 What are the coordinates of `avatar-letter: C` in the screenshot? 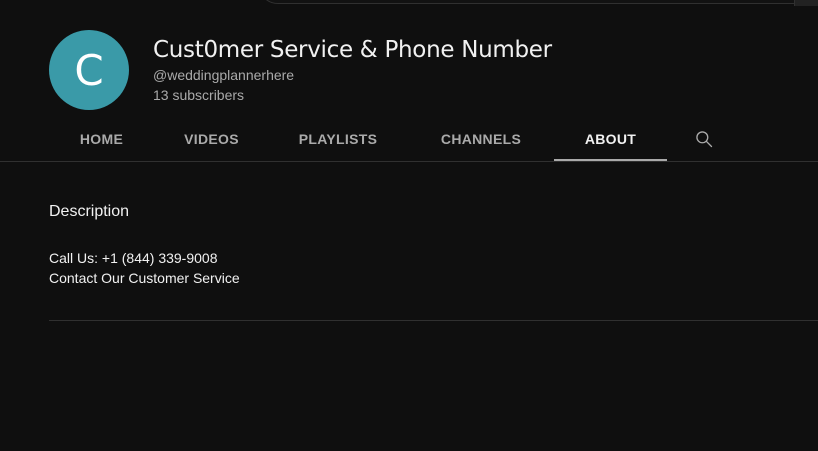 It's located at (89, 70).